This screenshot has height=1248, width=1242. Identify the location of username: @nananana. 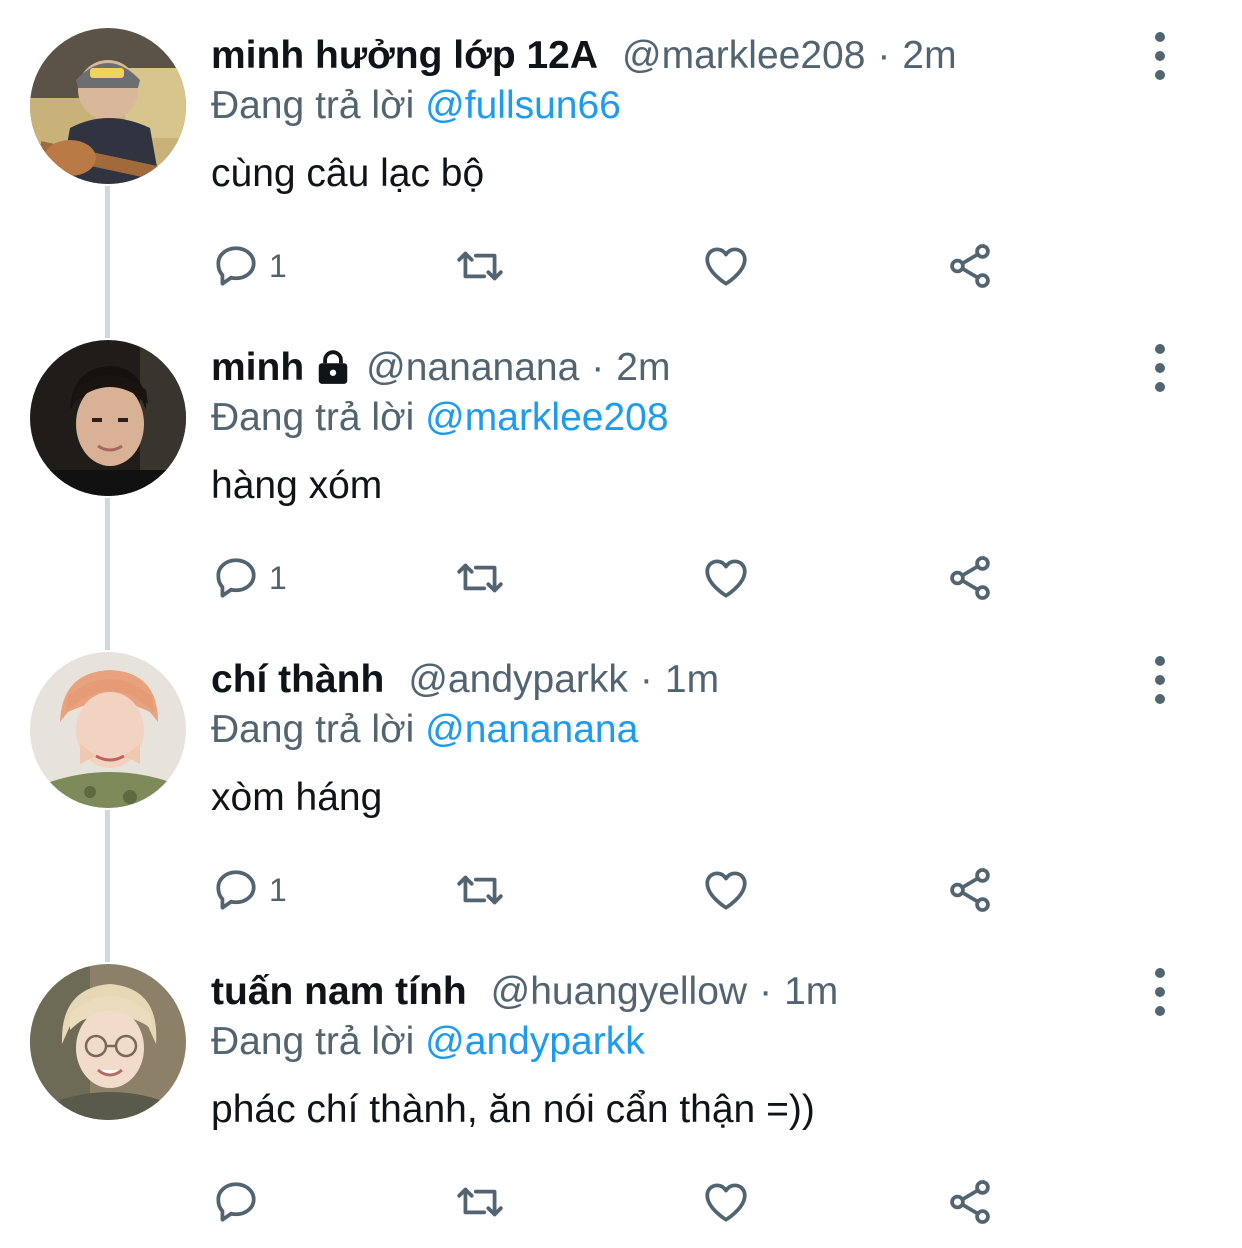
(472, 368).